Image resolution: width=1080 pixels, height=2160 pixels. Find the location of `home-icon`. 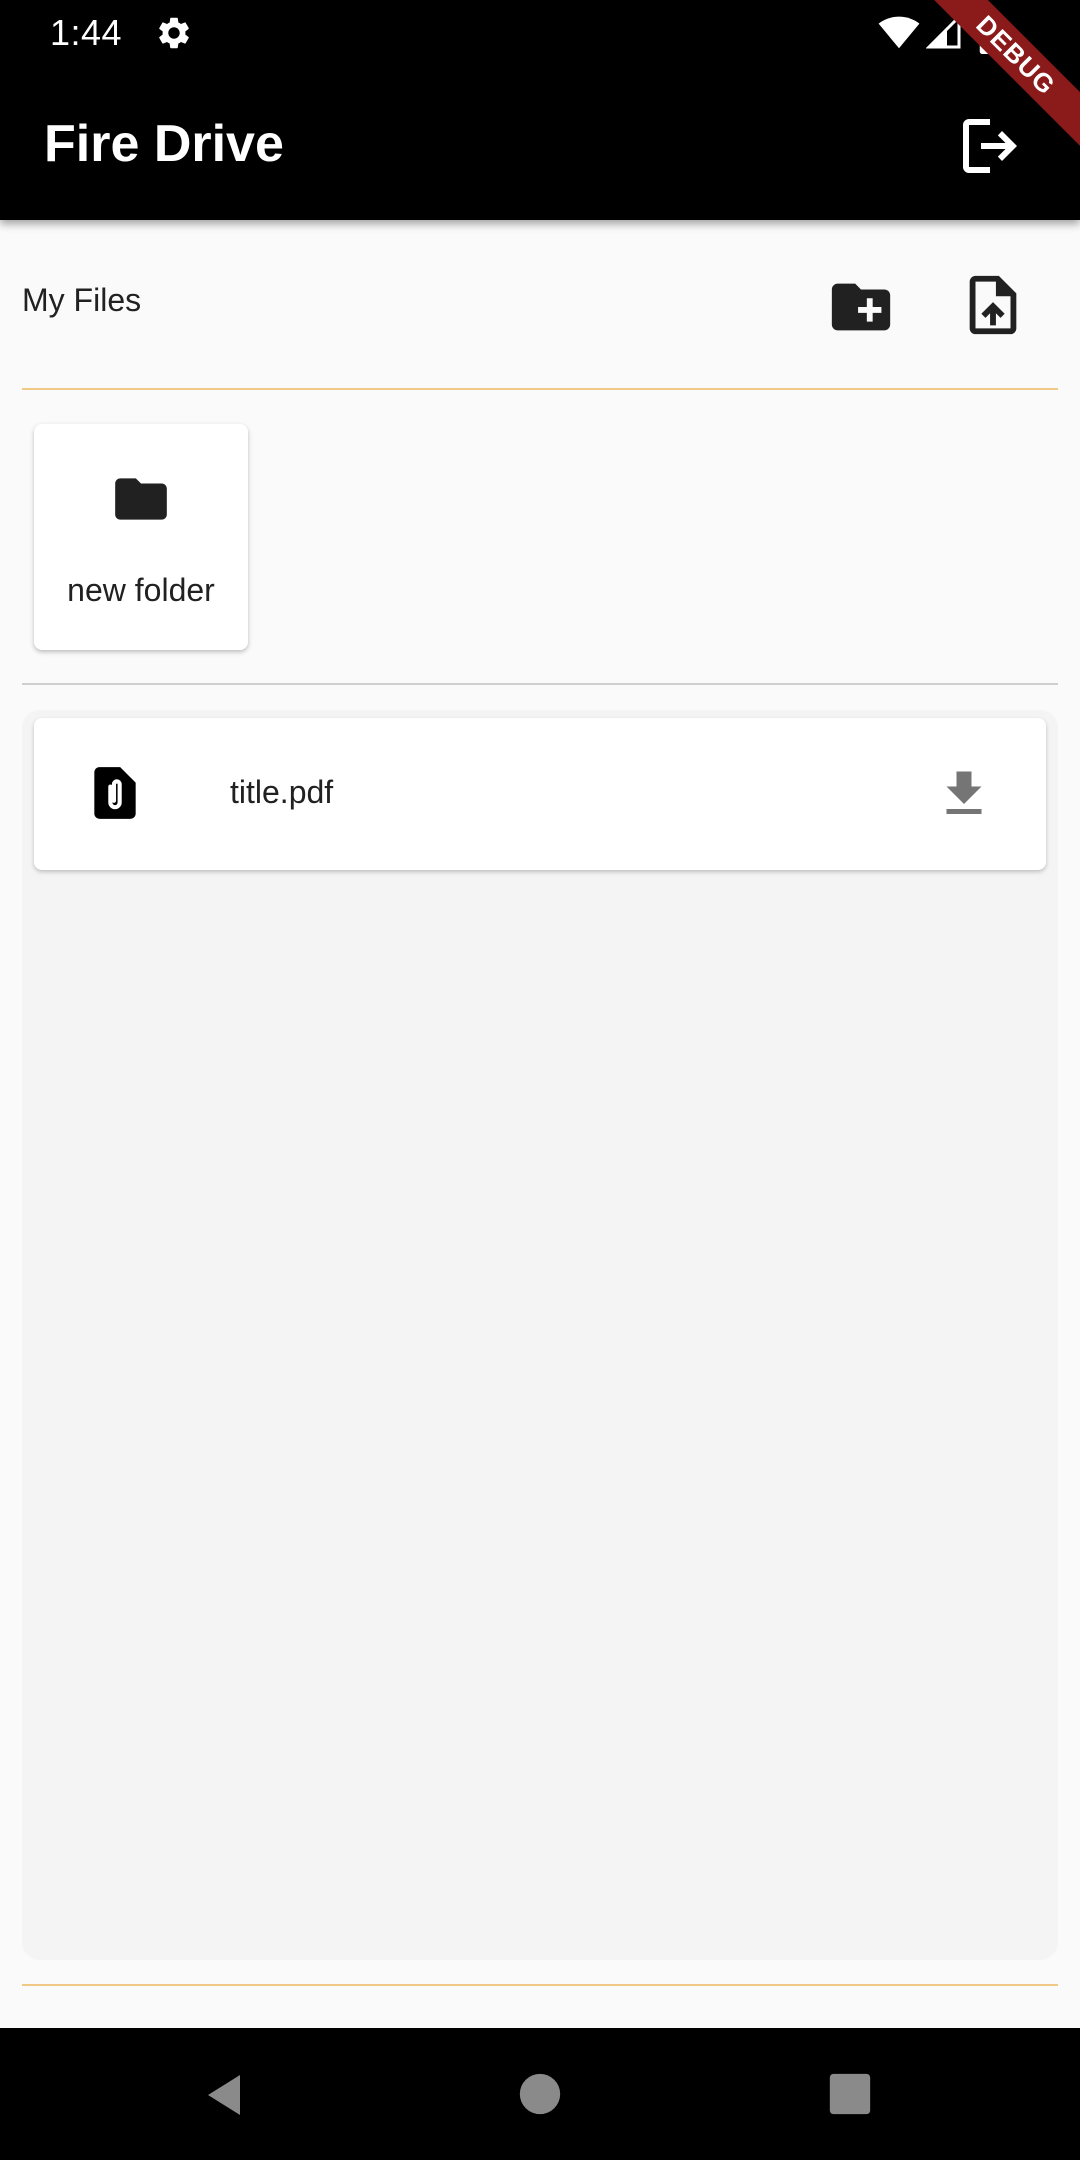

home-icon is located at coordinates (540, 2094).